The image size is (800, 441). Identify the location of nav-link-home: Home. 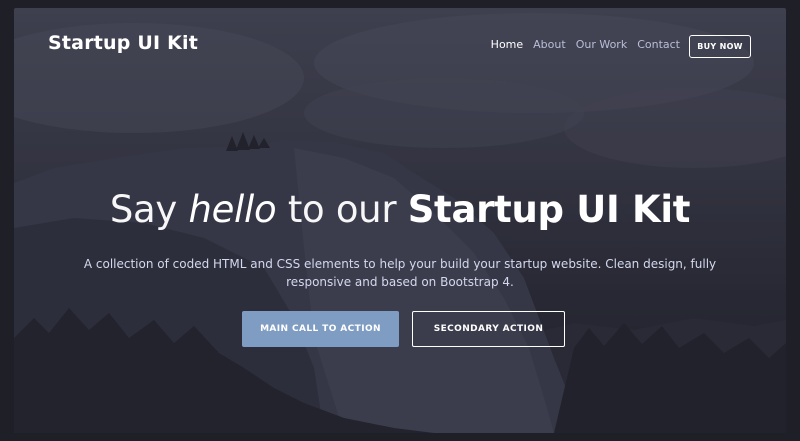
(507, 44).